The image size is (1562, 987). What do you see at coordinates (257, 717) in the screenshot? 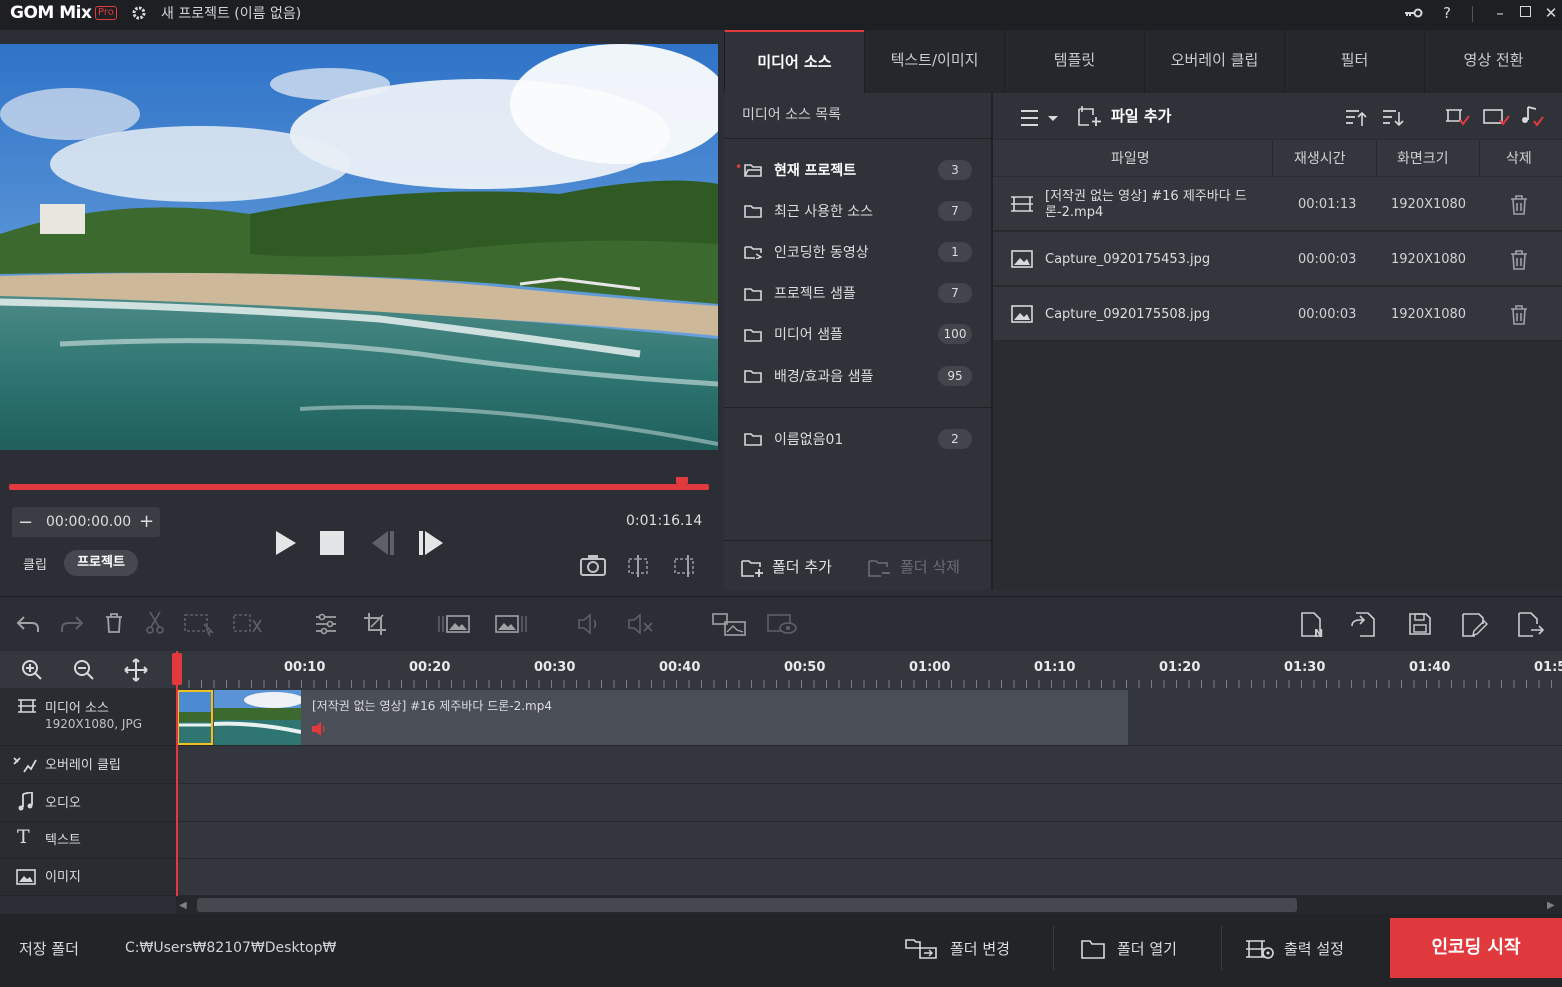
I see `image-clip-thumbnail` at bounding box center [257, 717].